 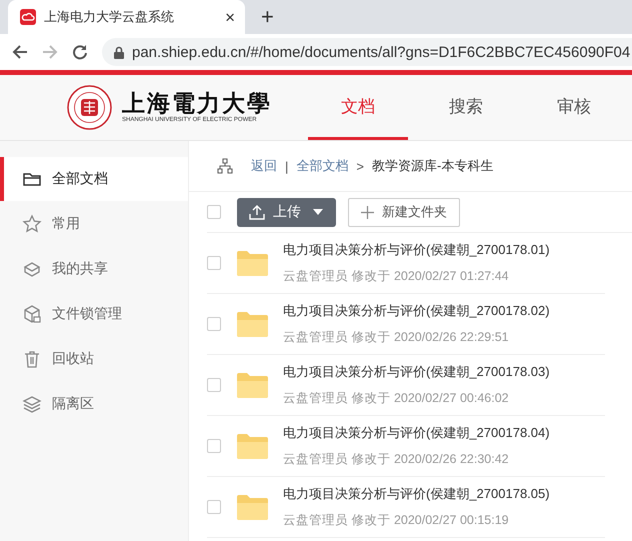 I want to click on sidebar-item: 常用, so click(x=94, y=224).